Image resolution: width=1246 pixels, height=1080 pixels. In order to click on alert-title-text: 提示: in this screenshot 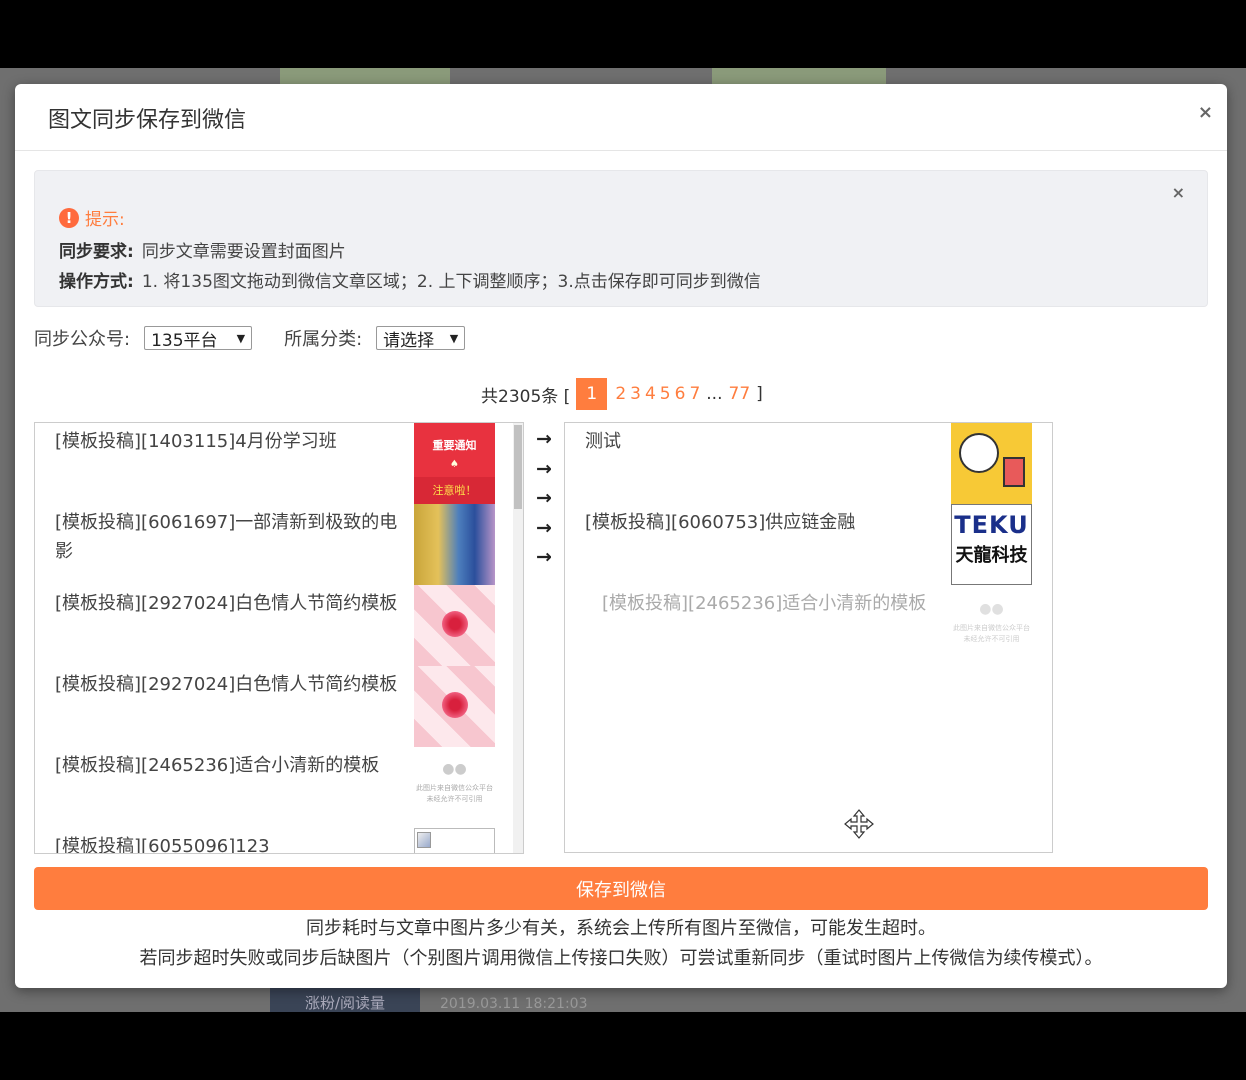, I will do `click(105, 220)`.